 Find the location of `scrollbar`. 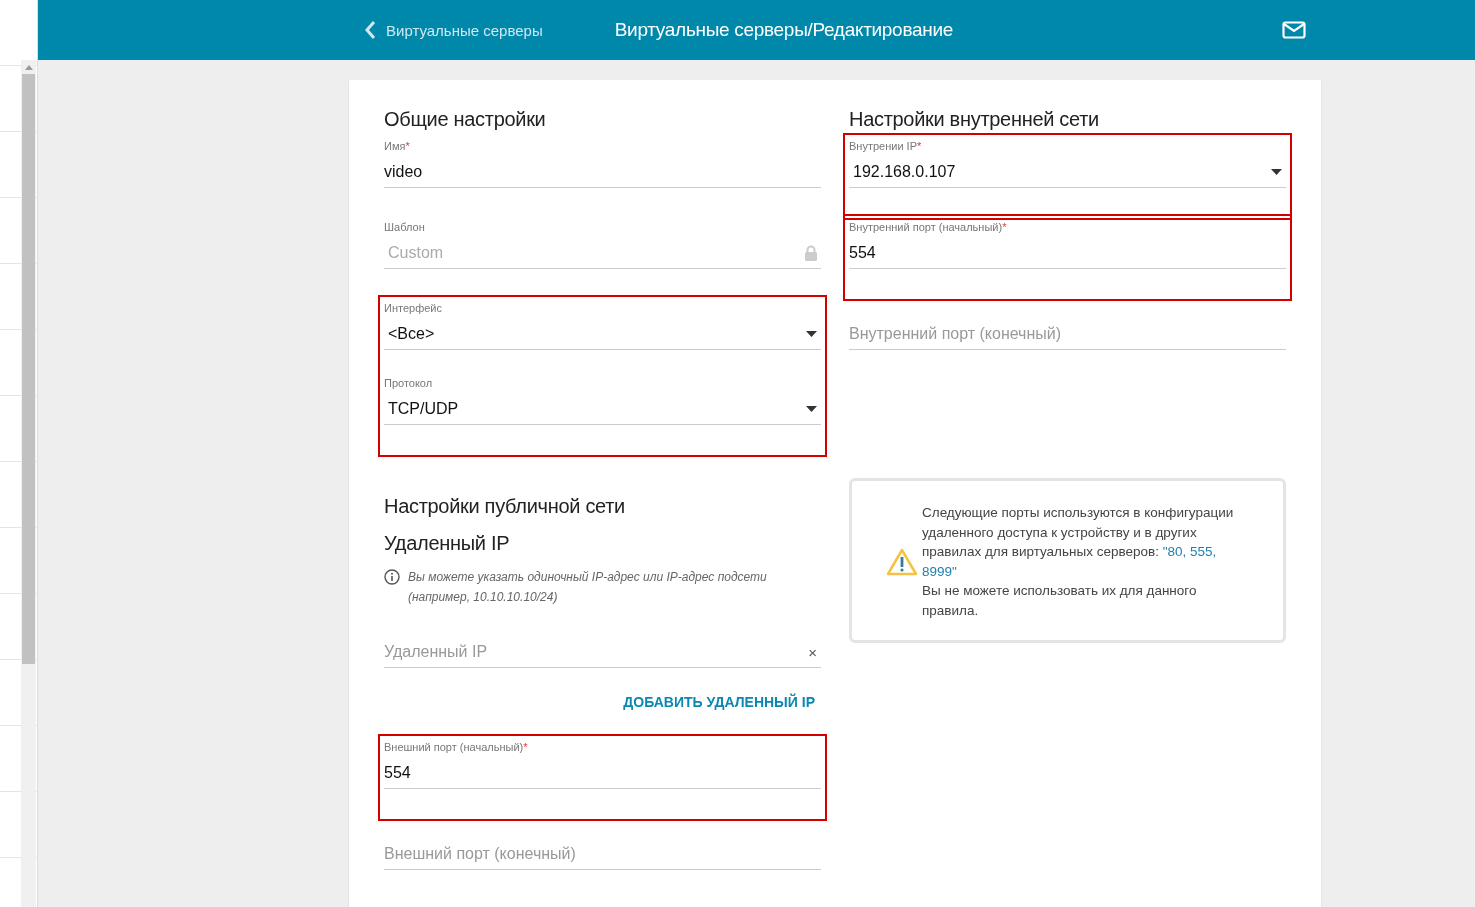

scrollbar is located at coordinates (28, 483).